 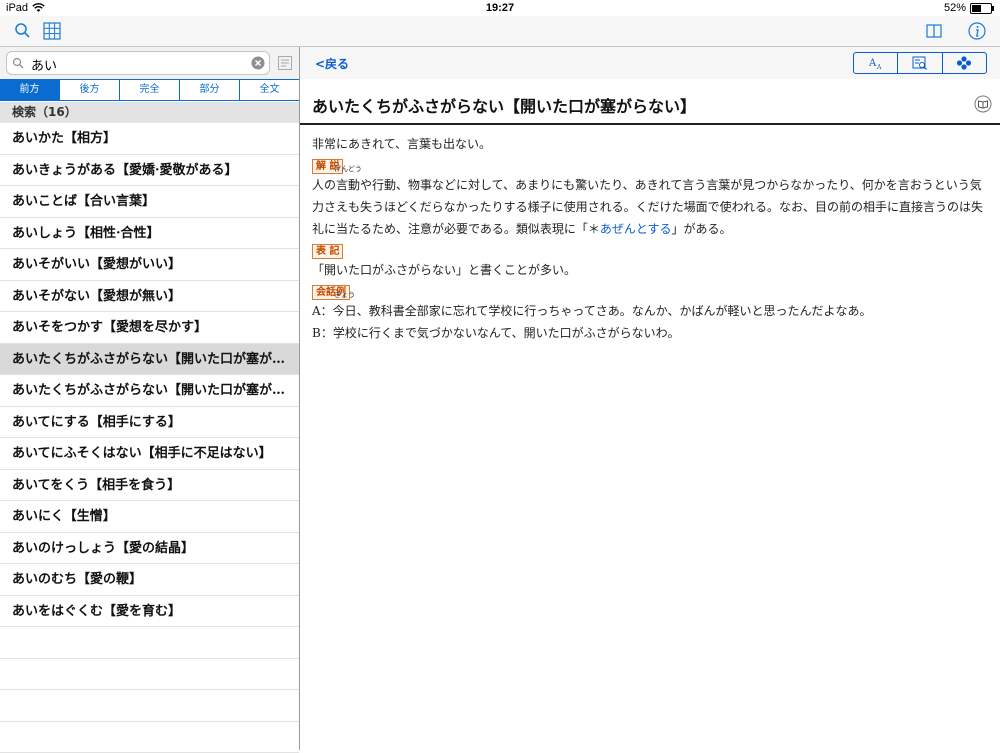 What do you see at coordinates (500, 31) in the screenshot?
I see `top-toolbar` at bounding box center [500, 31].